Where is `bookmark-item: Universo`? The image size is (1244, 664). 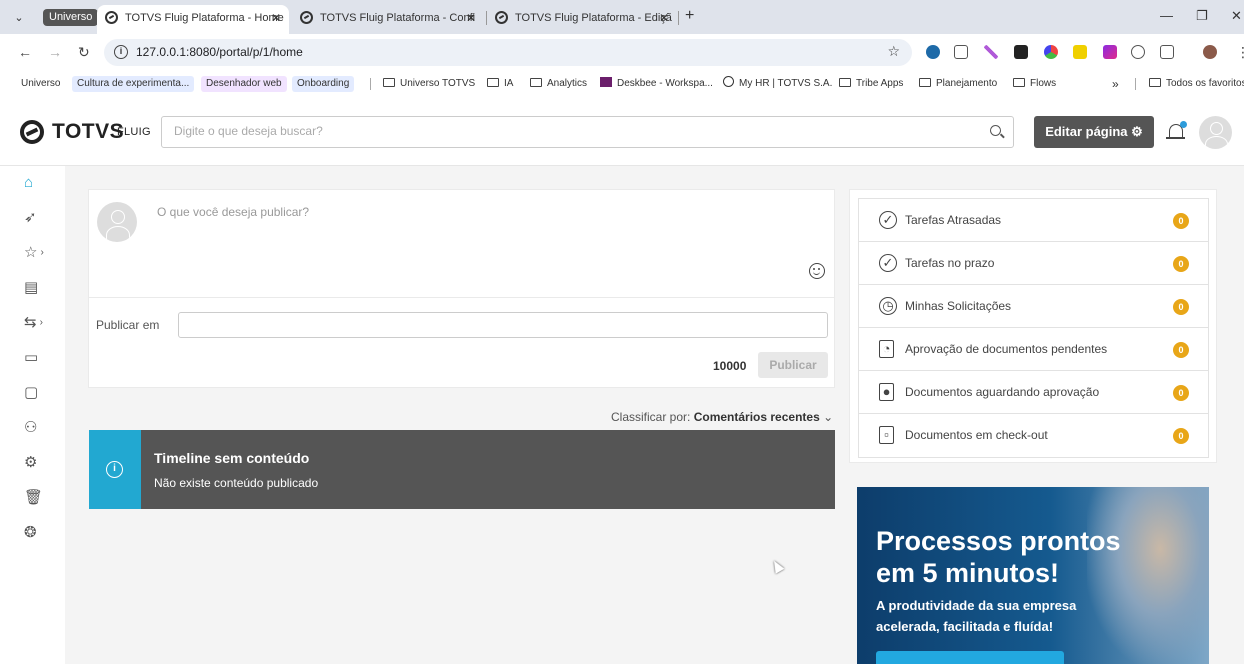
bookmark-item: Universo is located at coordinates (40, 84).